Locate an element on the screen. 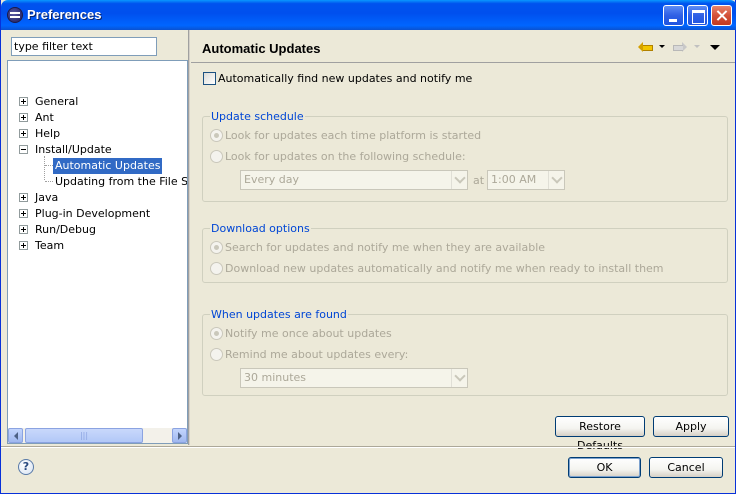 The width and height of the screenshot is (736, 494). tree-item-automatic-updates: Automatic Updates is located at coordinates (108, 166).